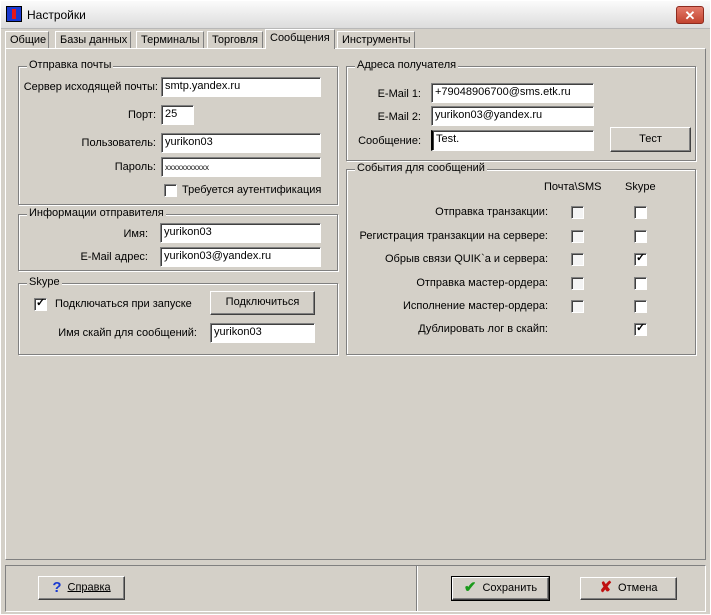 This screenshot has height=615, width=711. What do you see at coordinates (135, 234) in the screenshot?
I see `sender-name-label: Имя:` at bounding box center [135, 234].